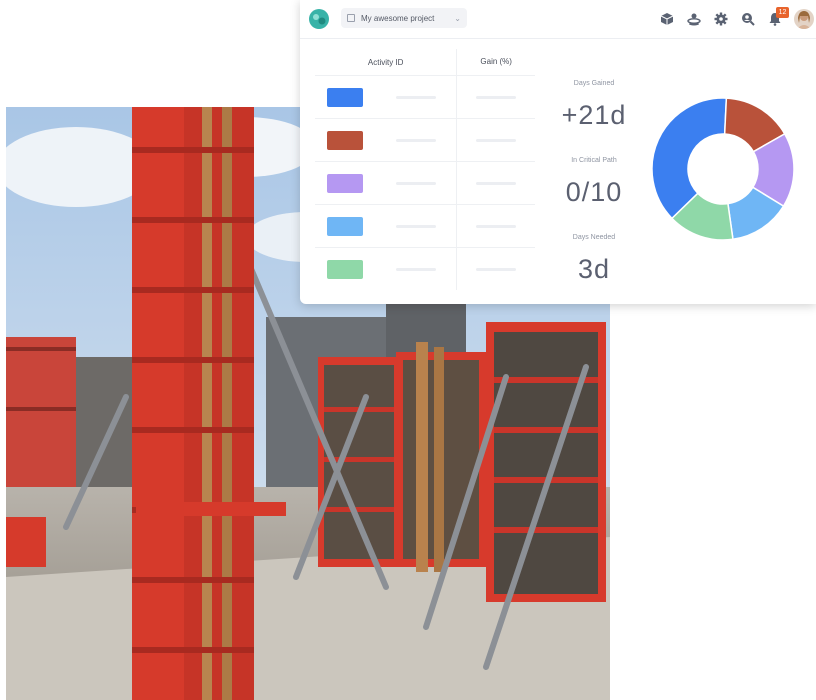 The height and width of the screenshot is (700, 816). What do you see at coordinates (594, 115) in the screenshot?
I see `stat-value: +21d` at bounding box center [594, 115].